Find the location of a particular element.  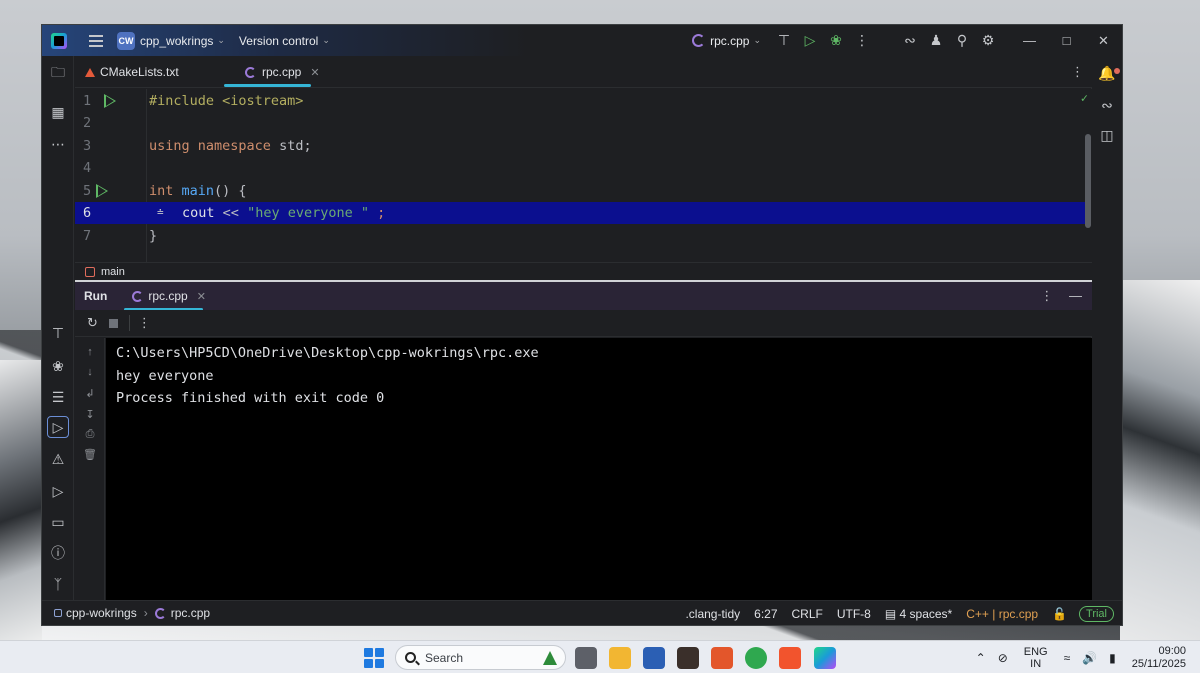

volume-icon: 🔊 is located at coordinates (1089, 658).